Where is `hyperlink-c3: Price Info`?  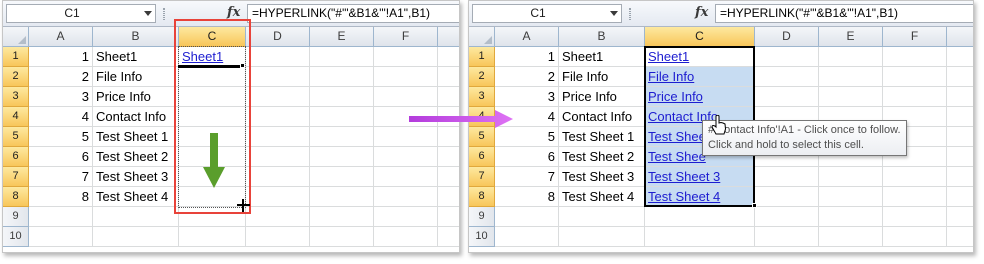
hyperlink-c3: Price Info is located at coordinates (700, 97).